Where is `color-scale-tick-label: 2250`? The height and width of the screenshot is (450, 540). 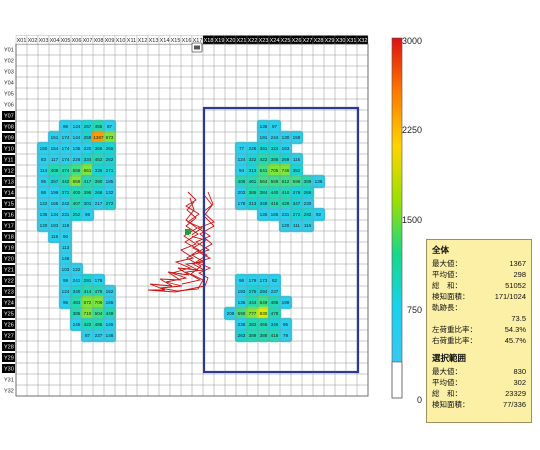
color-scale-tick-label: 2250 is located at coordinates (412, 130).